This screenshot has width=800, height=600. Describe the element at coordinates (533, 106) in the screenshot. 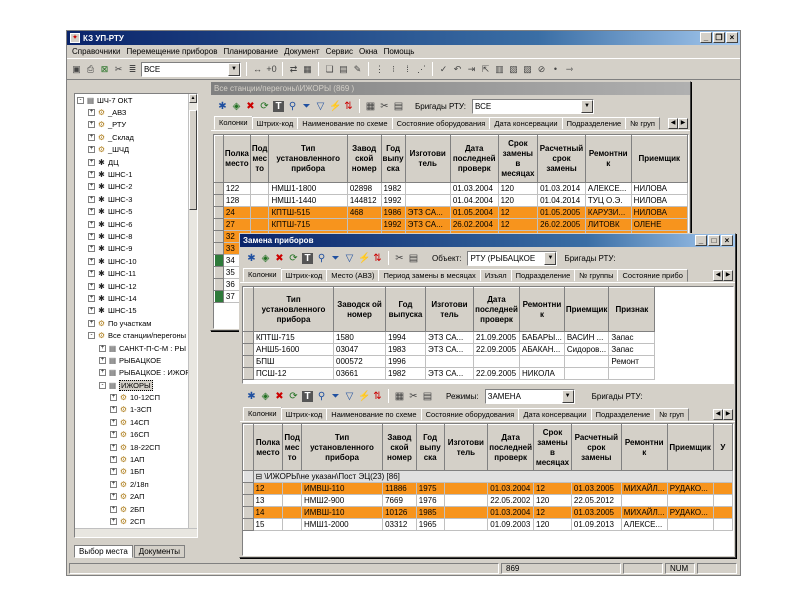

I see `brigade-combo: ВСЕ ▼` at that location.